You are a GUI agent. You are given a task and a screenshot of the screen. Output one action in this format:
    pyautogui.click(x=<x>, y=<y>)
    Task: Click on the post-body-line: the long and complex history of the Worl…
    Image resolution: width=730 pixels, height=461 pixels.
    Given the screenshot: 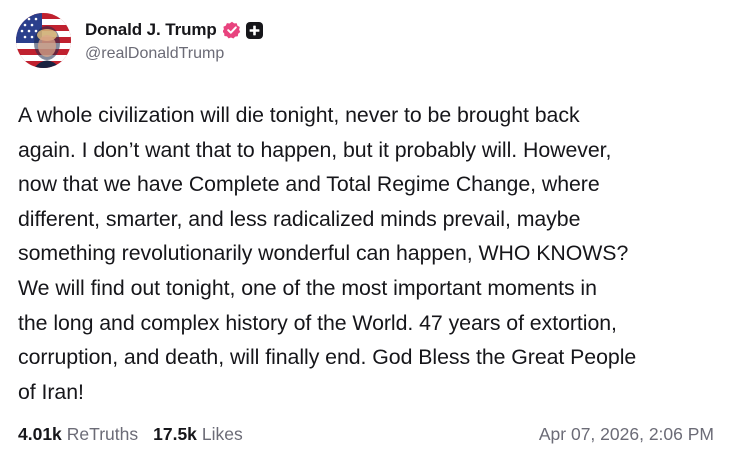 What is the action you would take?
    pyautogui.click(x=317, y=322)
    